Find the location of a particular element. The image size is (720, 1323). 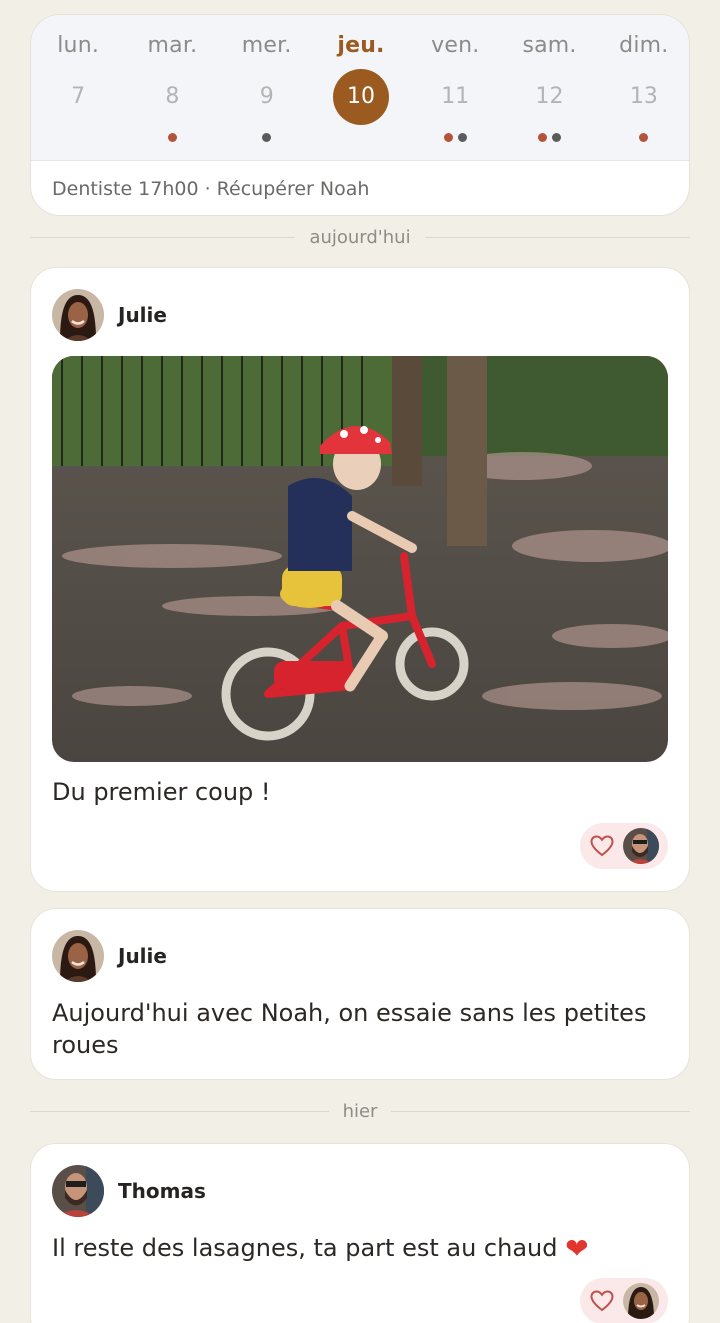

separator-label: hier is located at coordinates (360, 1111).